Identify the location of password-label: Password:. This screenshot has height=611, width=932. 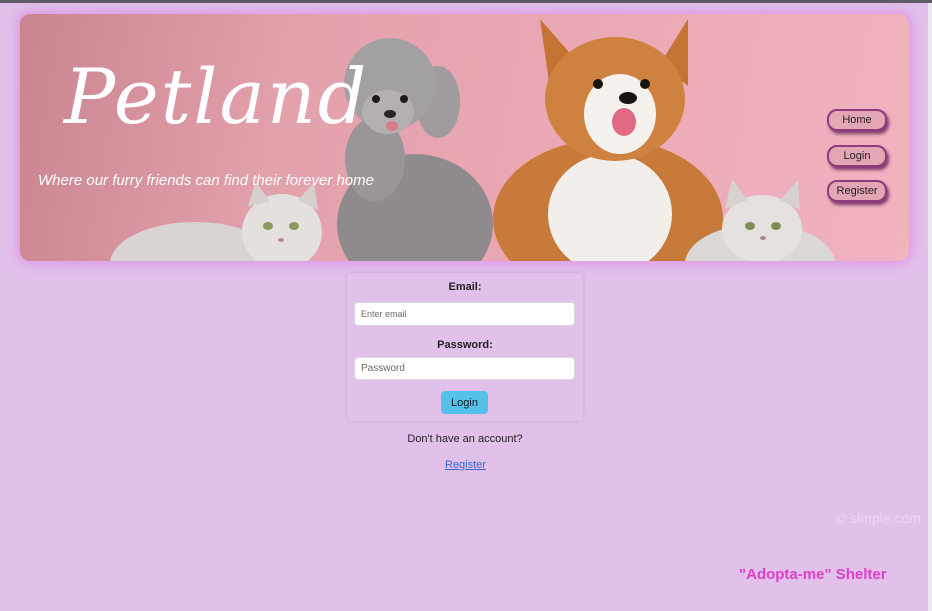
(465, 345).